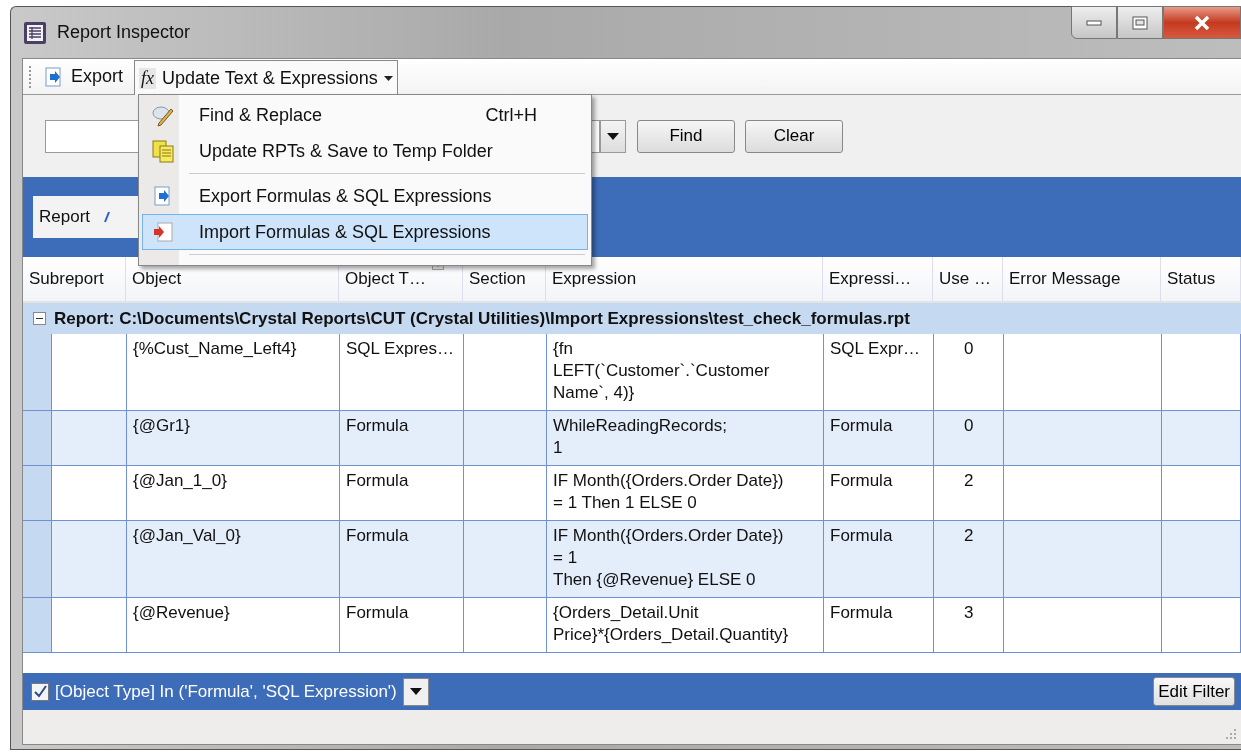  I want to click on table-cell: {%Cust_Name_Left4}, so click(233, 372).